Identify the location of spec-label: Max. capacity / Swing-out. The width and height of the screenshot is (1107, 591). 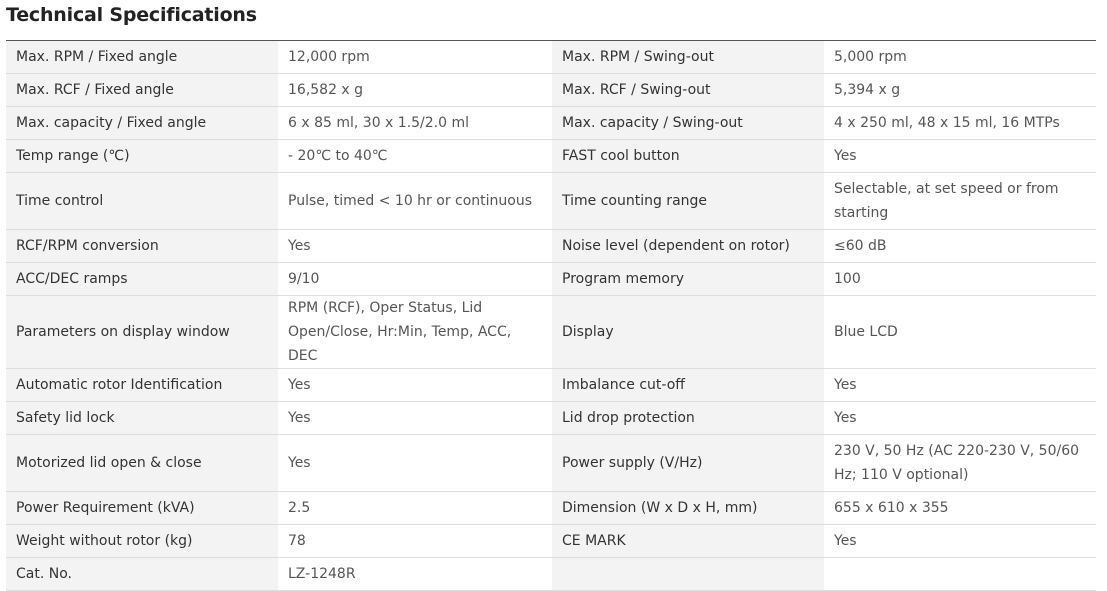
(688, 123).